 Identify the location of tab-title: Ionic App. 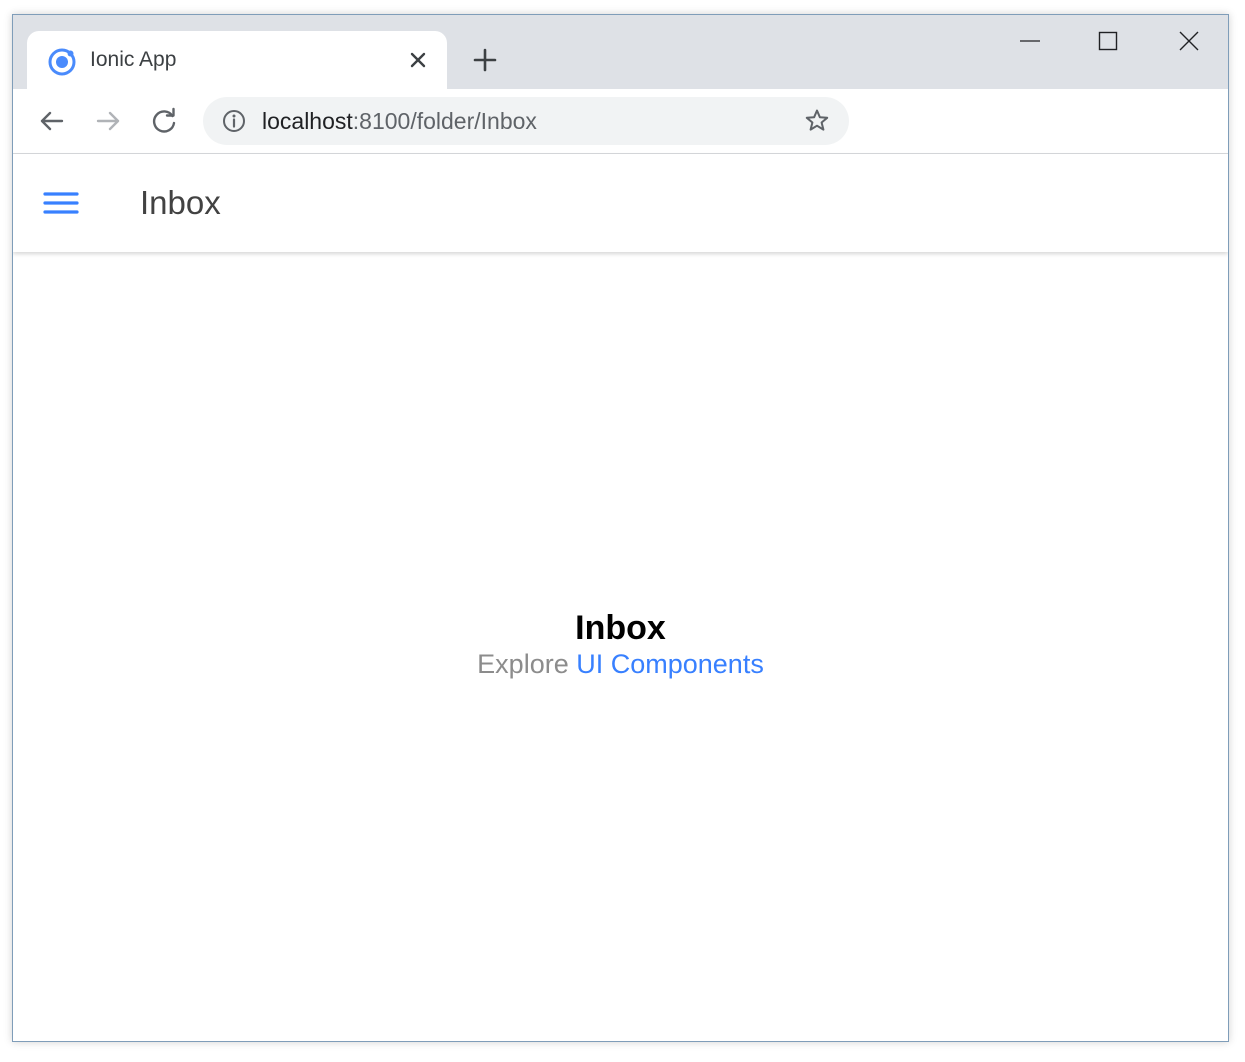
(133, 59).